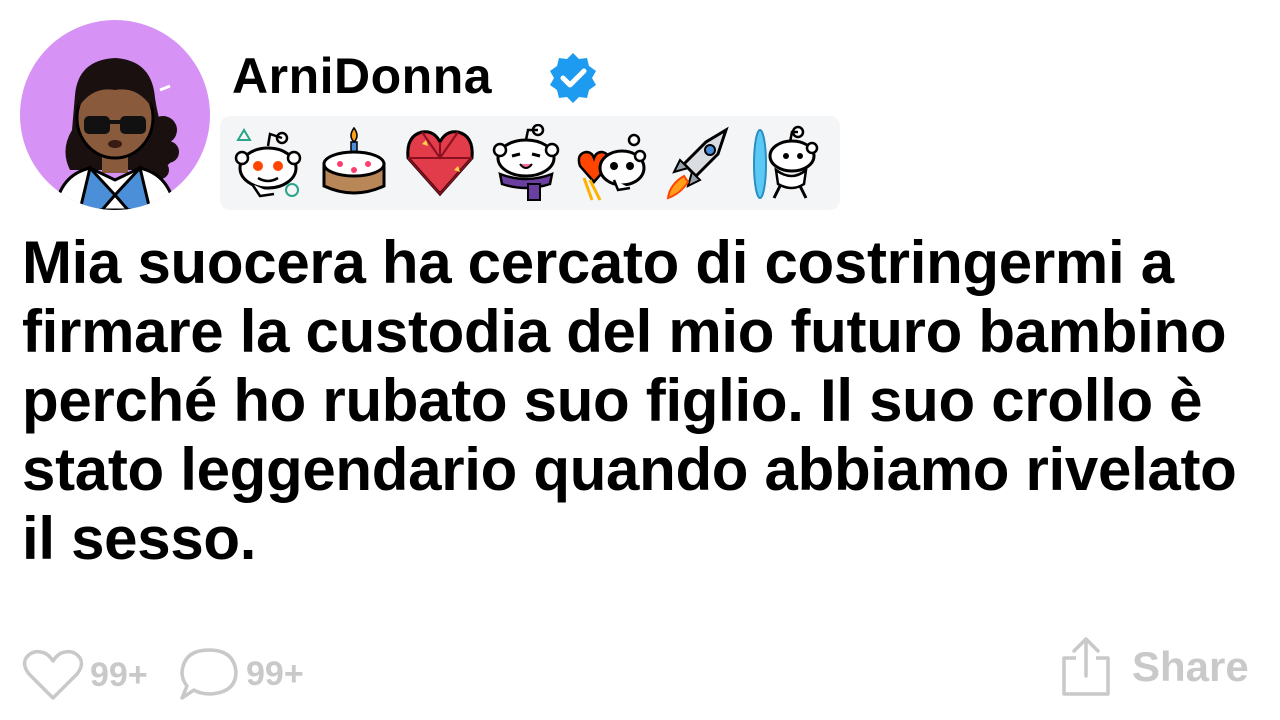  What do you see at coordinates (698, 163) in the screenshot?
I see `rocket-trophy-icon` at bounding box center [698, 163].